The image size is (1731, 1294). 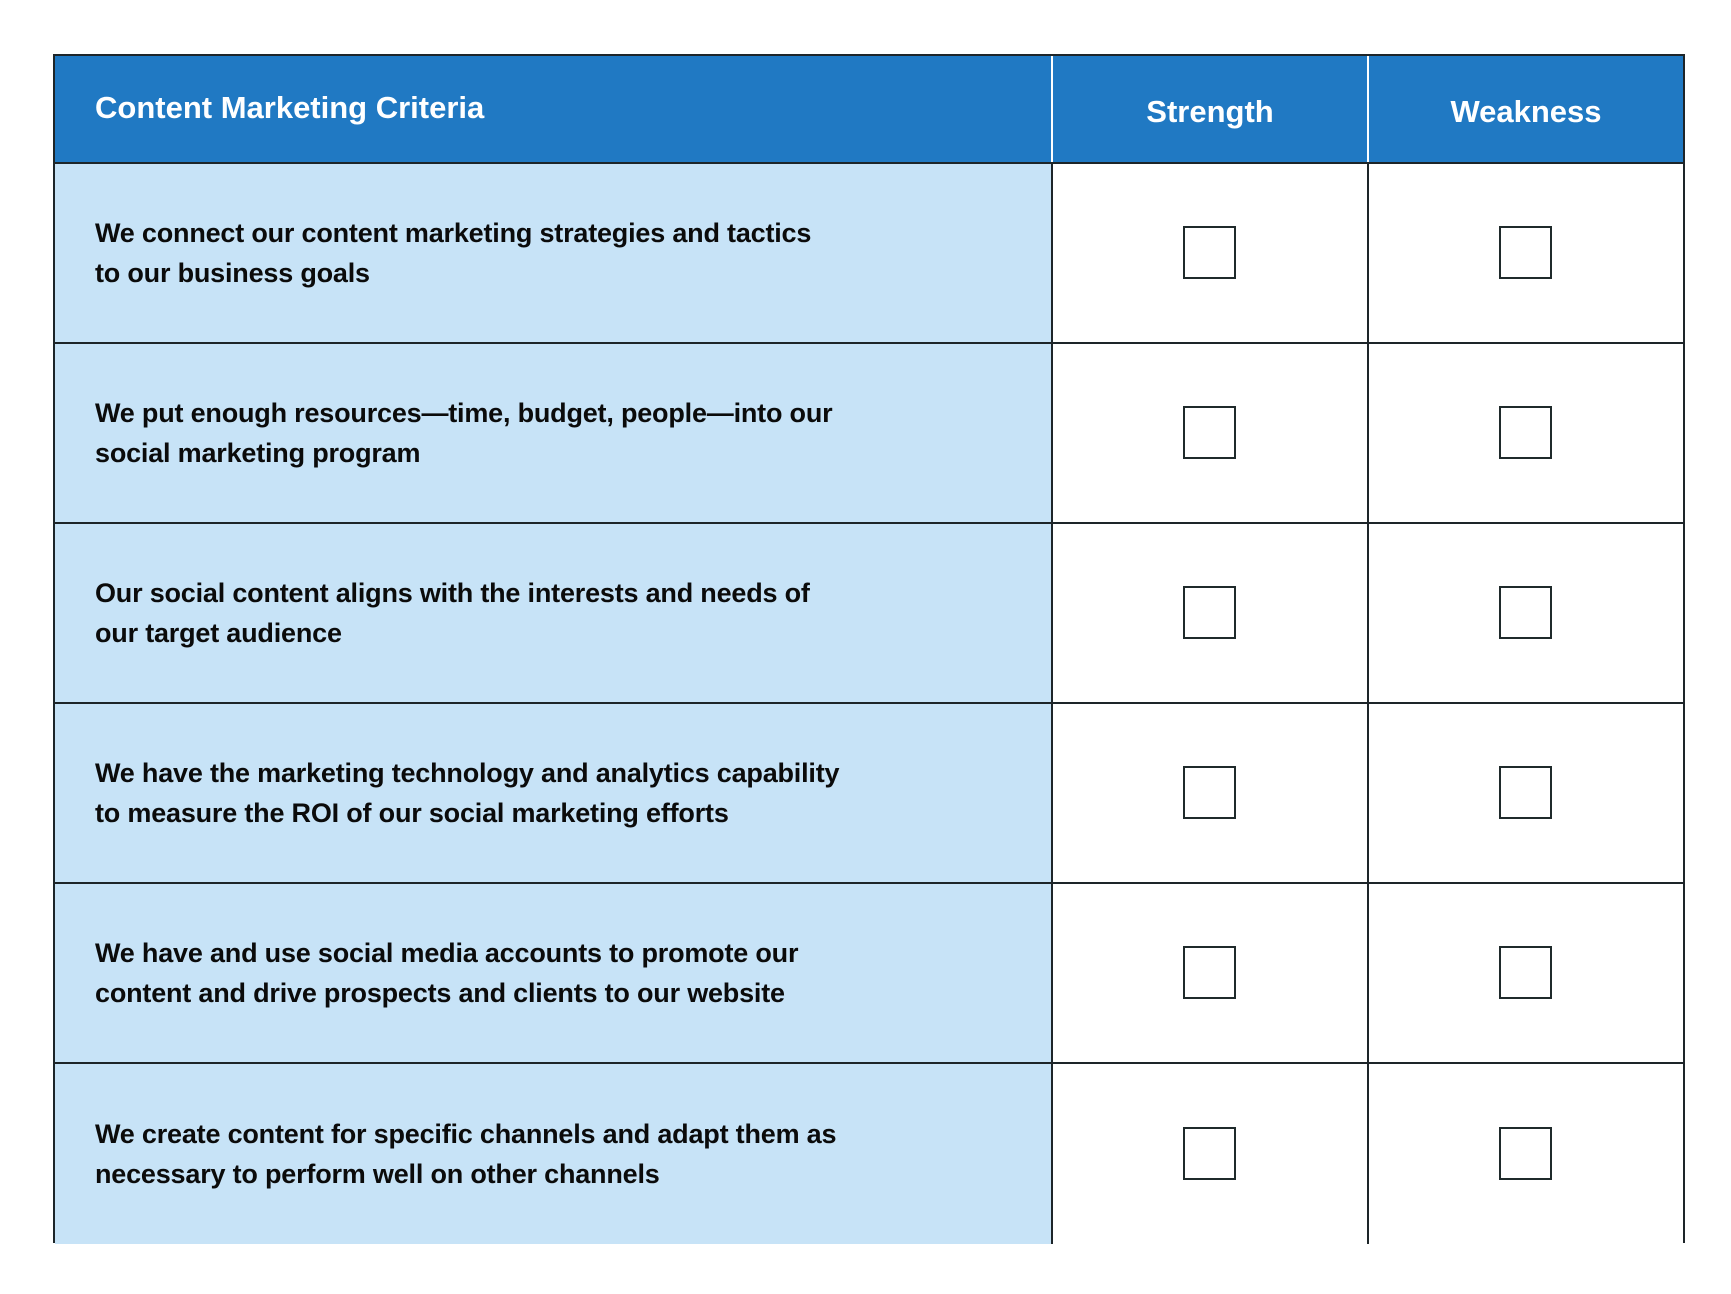 What do you see at coordinates (1526, 111) in the screenshot?
I see `header-weakness-label: Weakness` at bounding box center [1526, 111].